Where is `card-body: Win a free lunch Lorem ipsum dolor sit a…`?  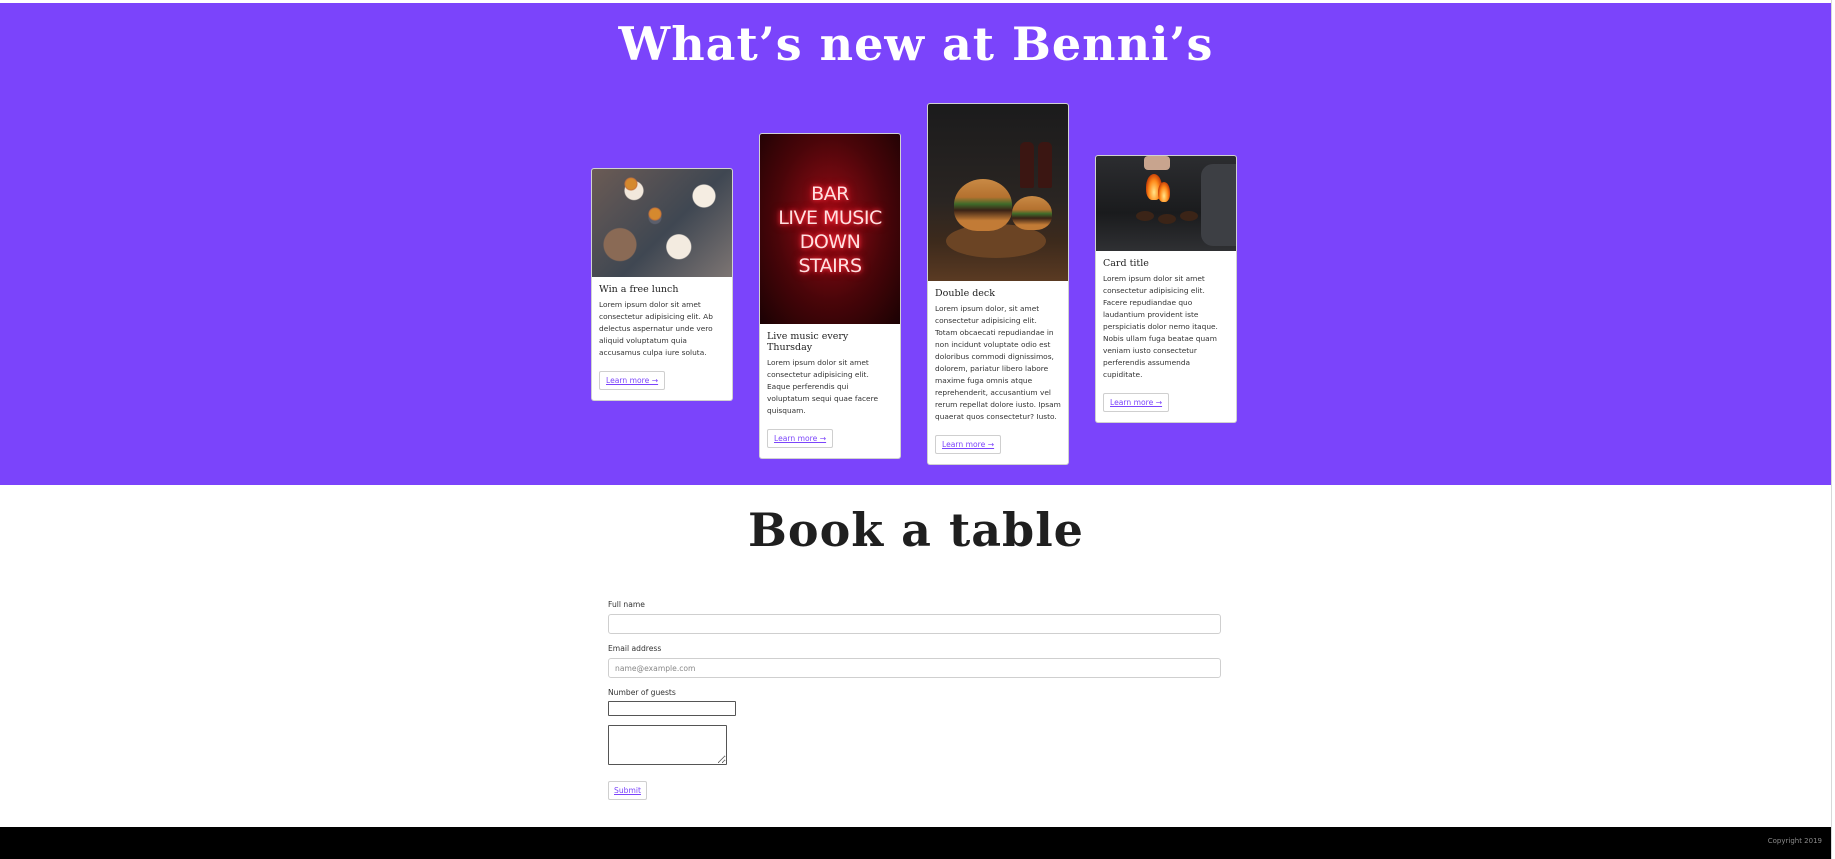
card-body: Win a free lunch Lorem ipsum dolor sit a… is located at coordinates (662, 338).